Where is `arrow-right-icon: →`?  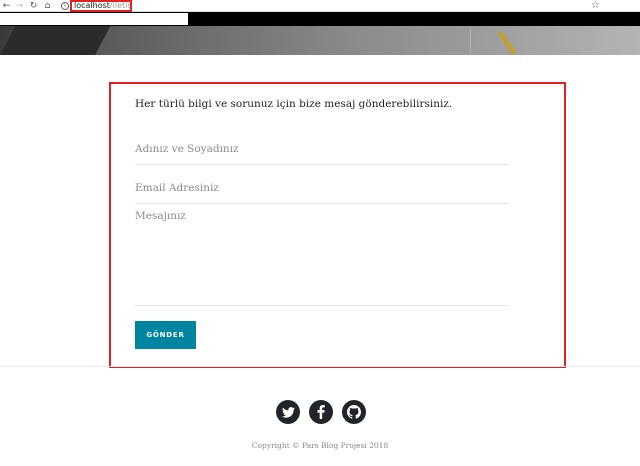 arrow-right-icon: → is located at coordinates (19, 6).